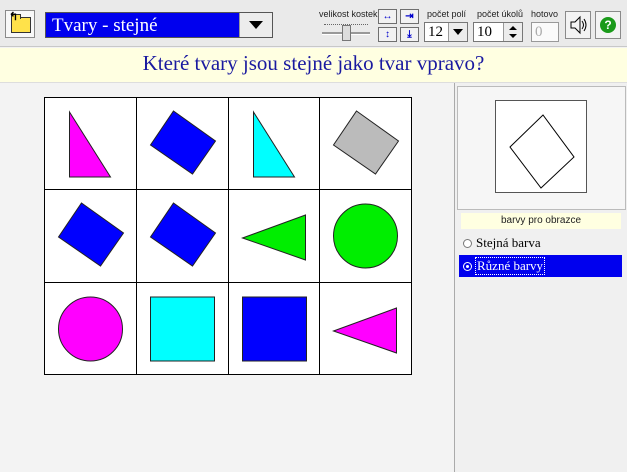  I want to click on done-field: 0, so click(545, 32).